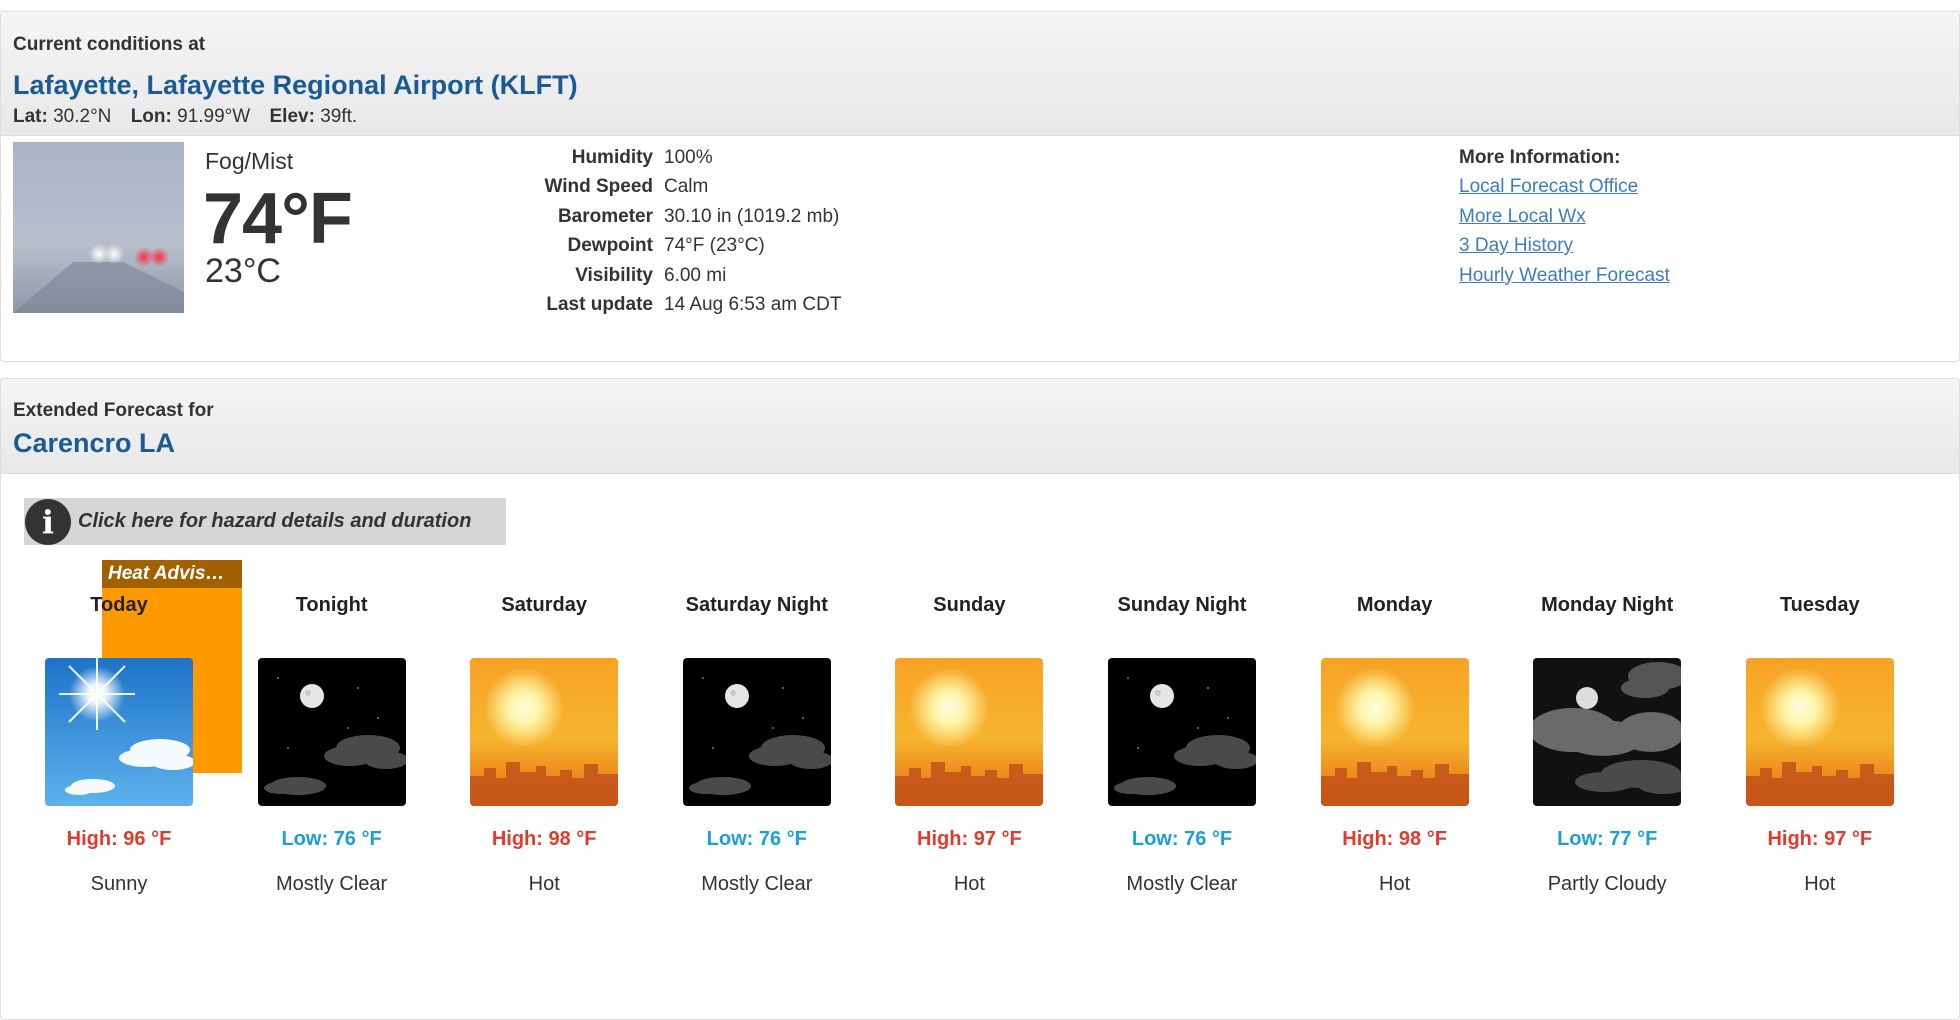  What do you see at coordinates (756, 605) in the screenshot?
I see `period-name: Saturday Night` at bounding box center [756, 605].